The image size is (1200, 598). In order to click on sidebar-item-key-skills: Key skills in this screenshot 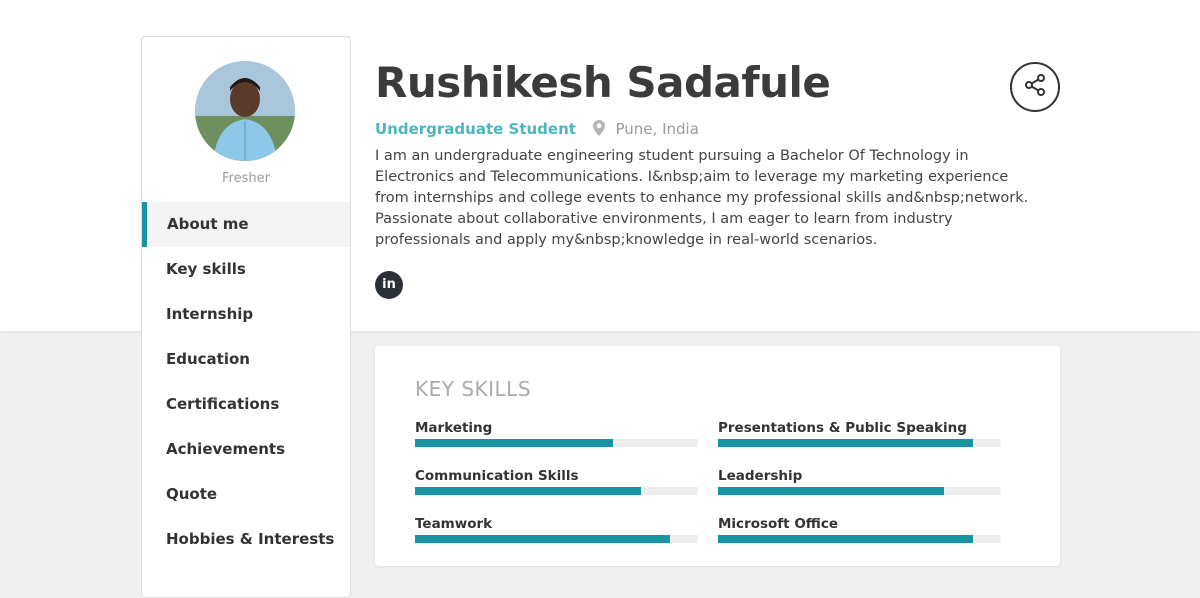, I will do `click(246, 269)`.